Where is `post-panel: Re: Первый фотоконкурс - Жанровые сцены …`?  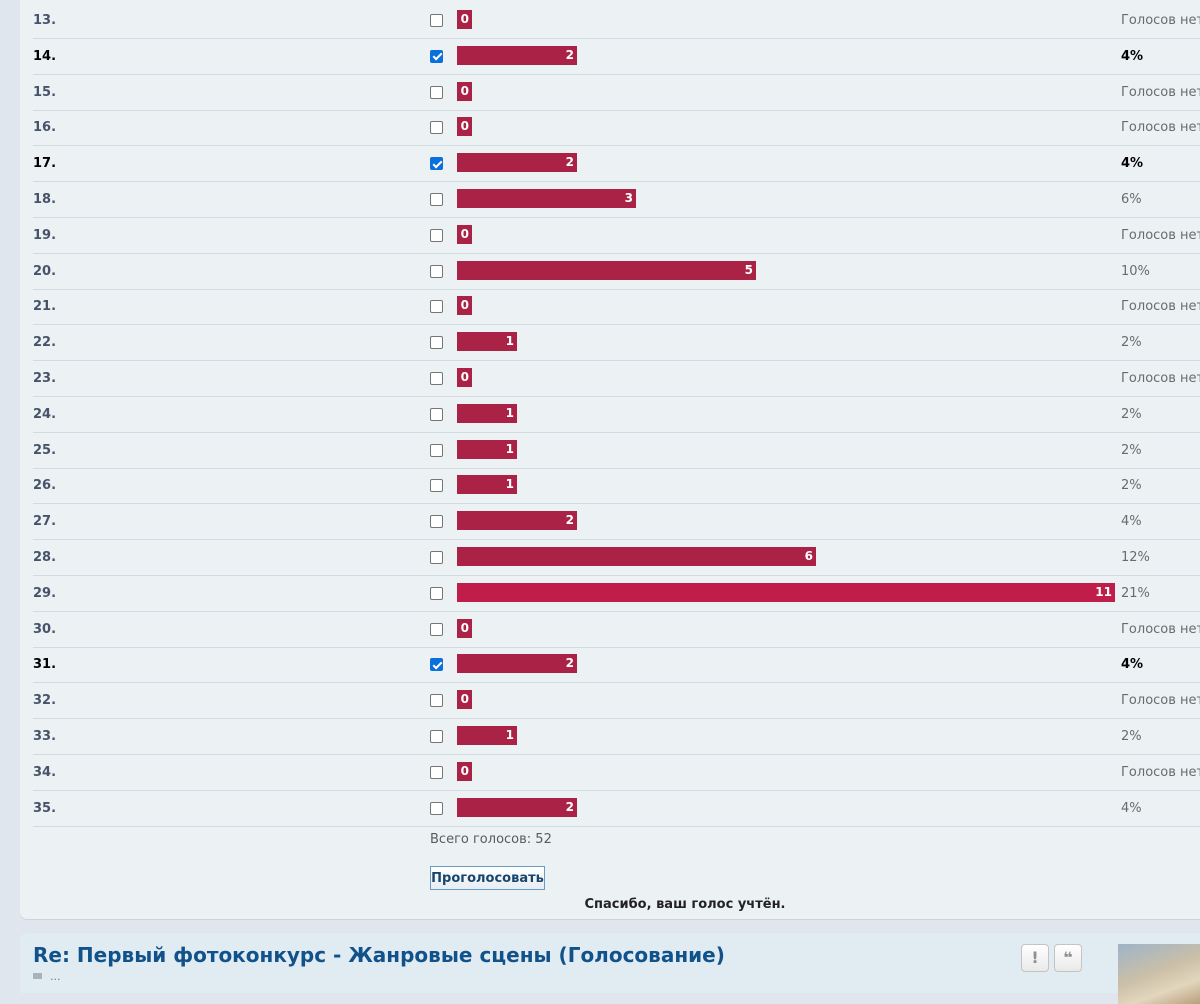 post-panel: Re: Первый фотоконкурс - Жанровые сцены … is located at coordinates (610, 968).